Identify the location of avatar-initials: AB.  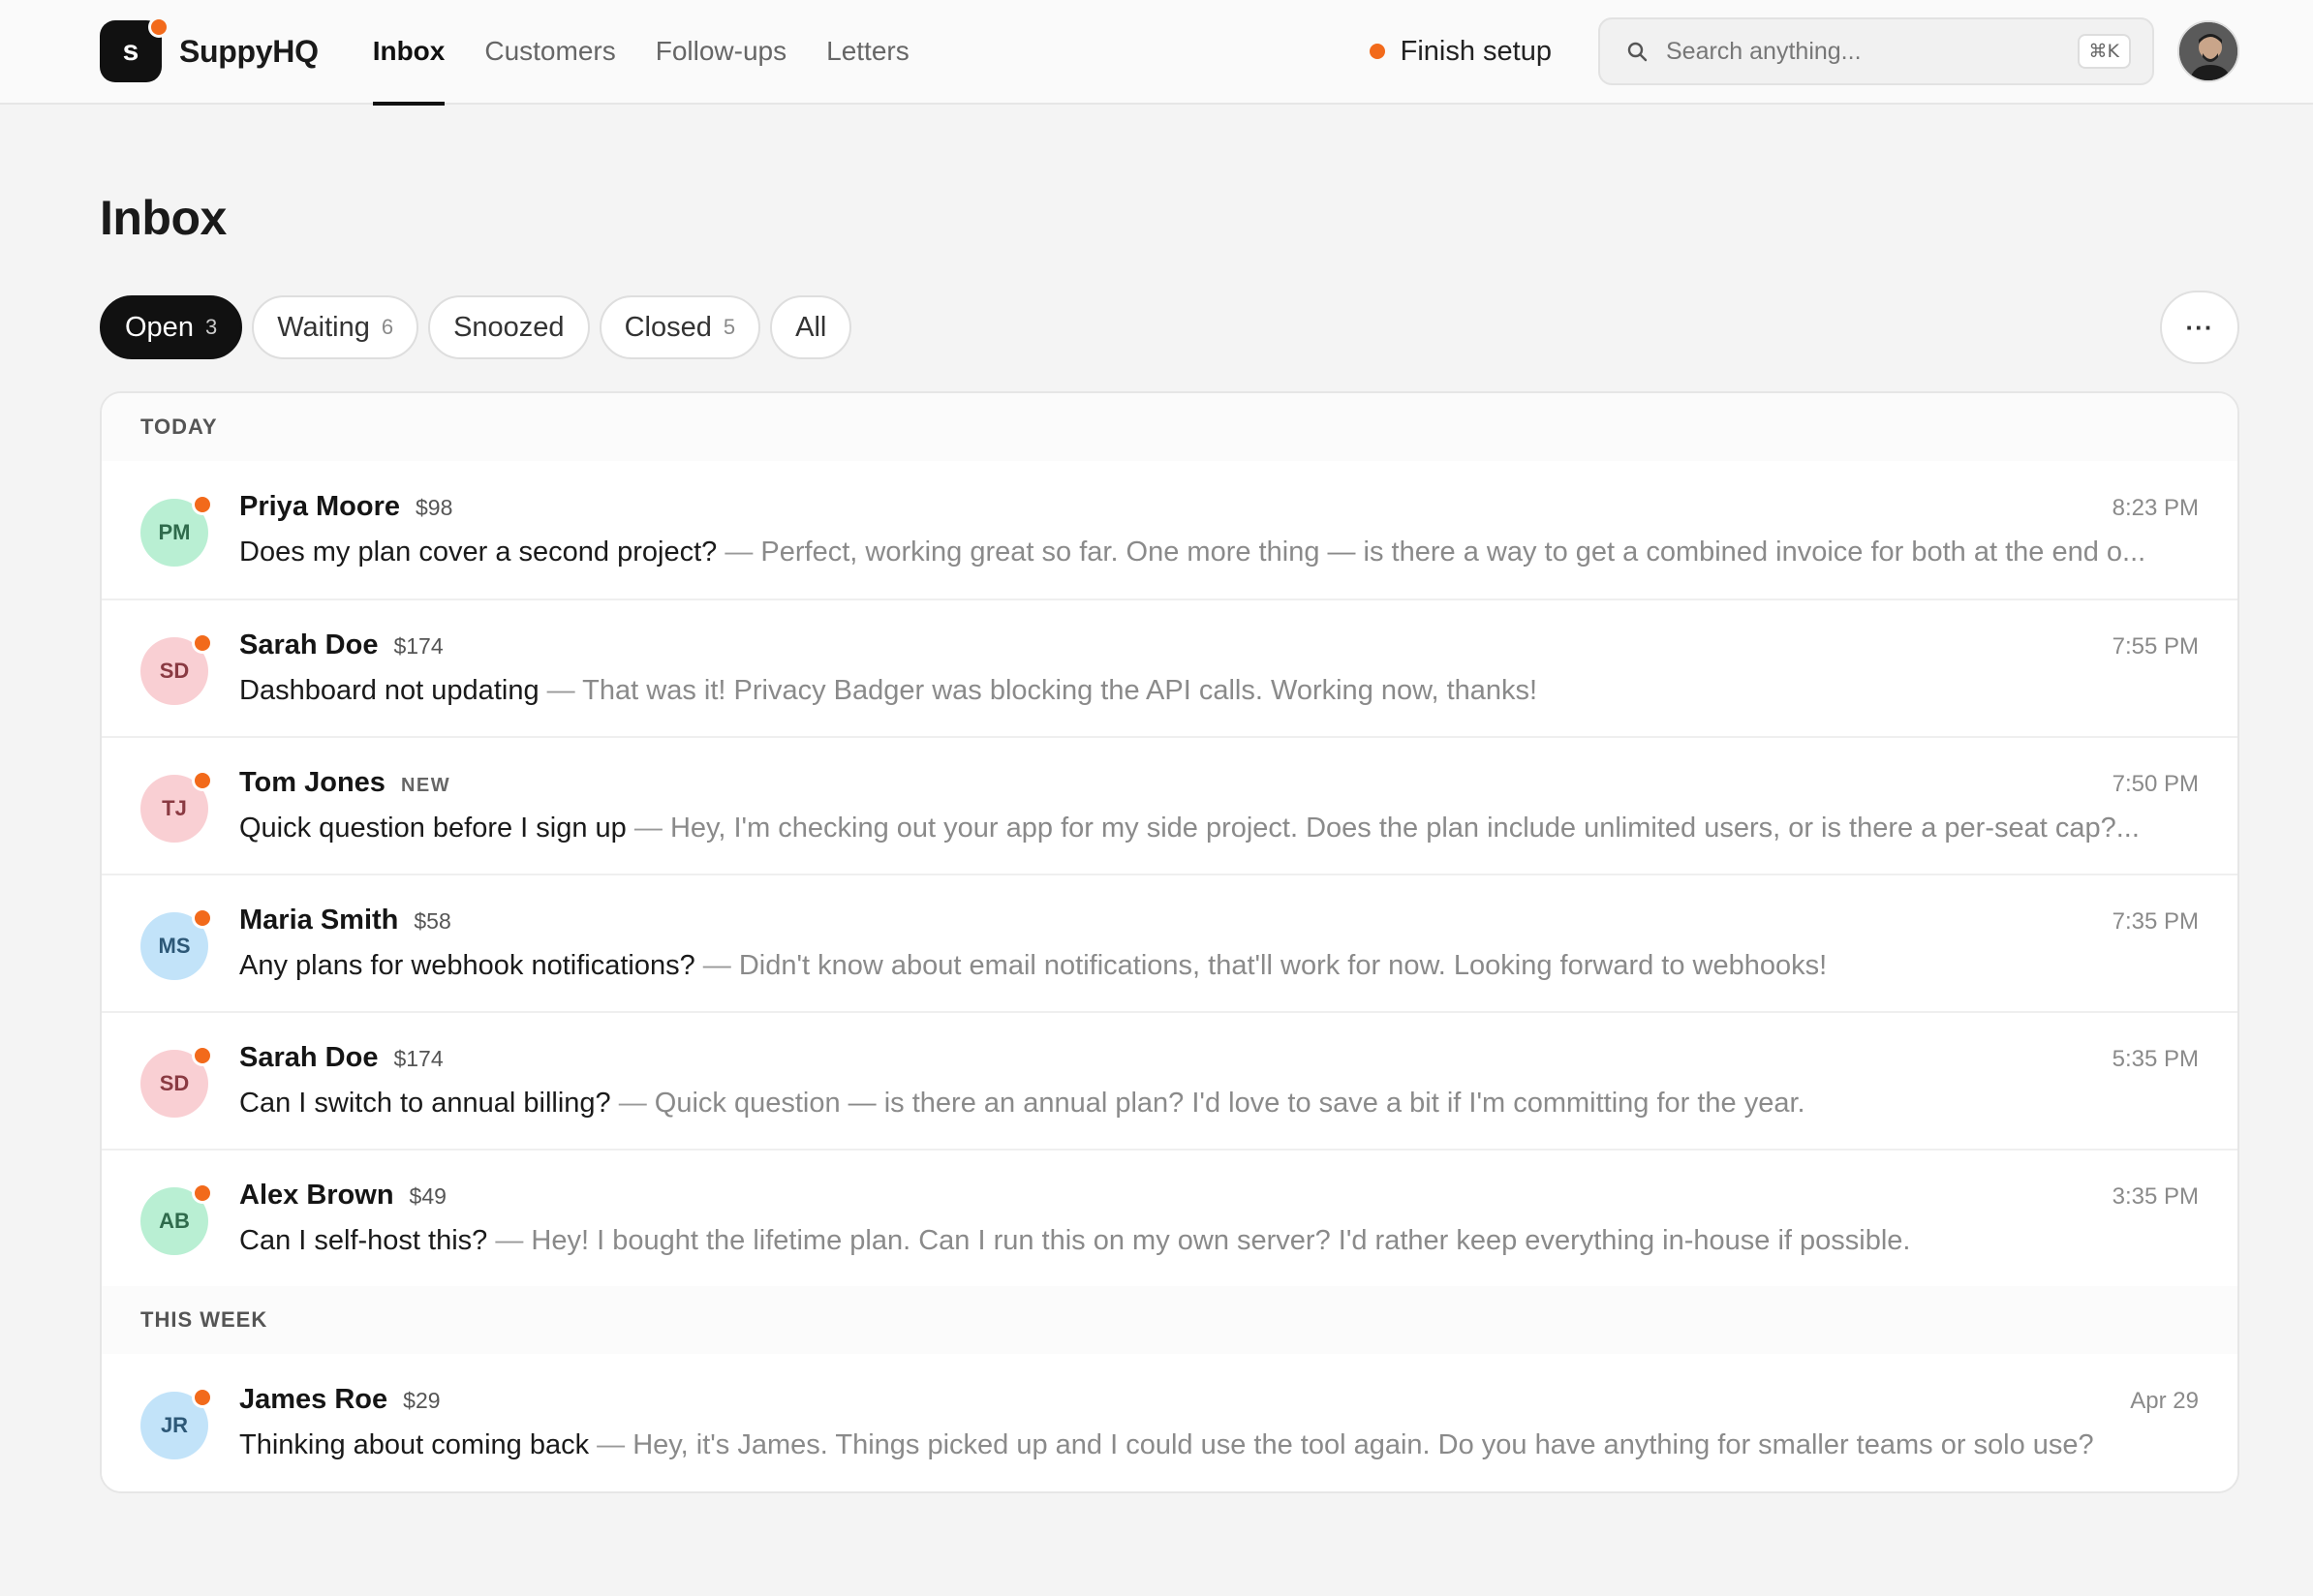
(175, 1221).